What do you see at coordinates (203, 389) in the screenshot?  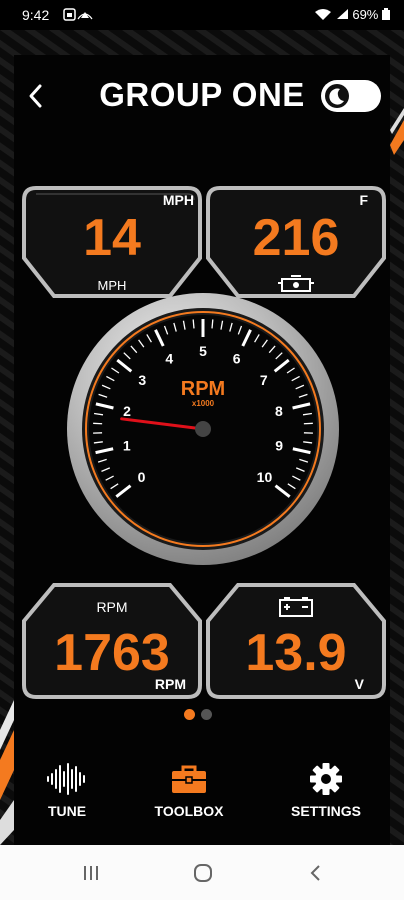 I see `tach-label: RPM` at bounding box center [203, 389].